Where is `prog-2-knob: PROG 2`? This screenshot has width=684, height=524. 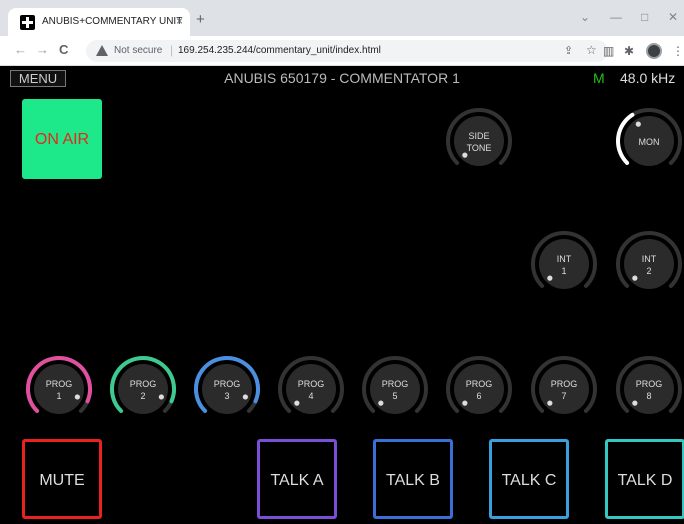
prog-2-knob: PROG 2 is located at coordinates (143, 389).